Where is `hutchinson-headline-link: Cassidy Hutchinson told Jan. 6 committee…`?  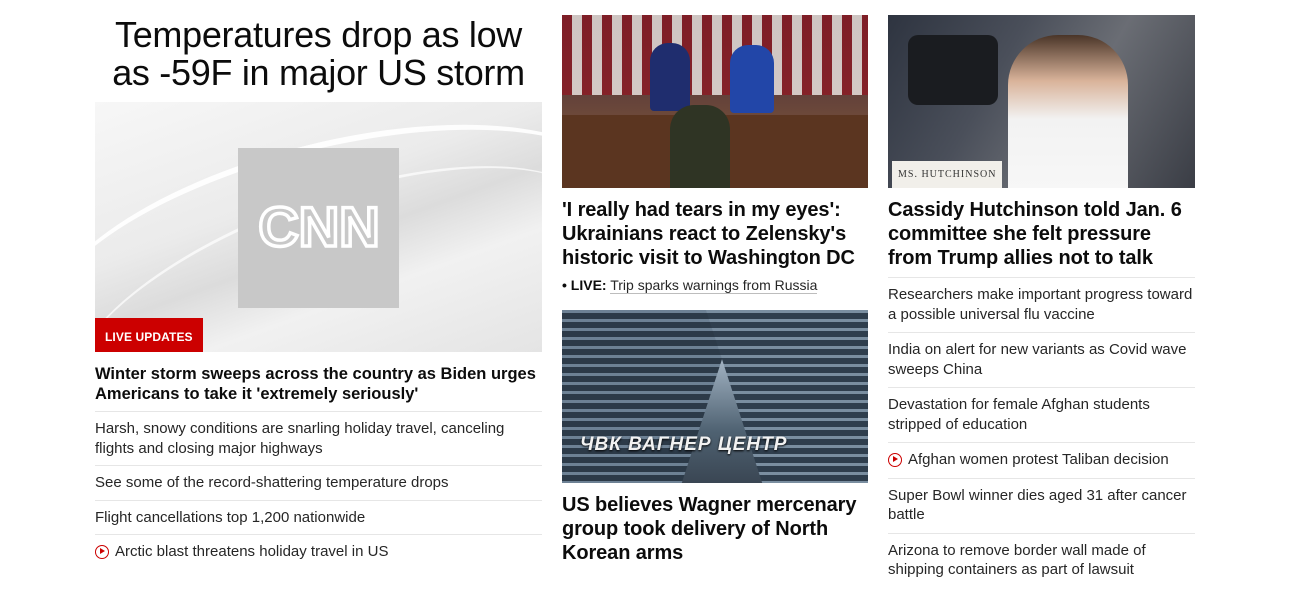
hutchinson-headline-link: Cassidy Hutchinson told Jan. 6 committee… is located at coordinates (1041, 234).